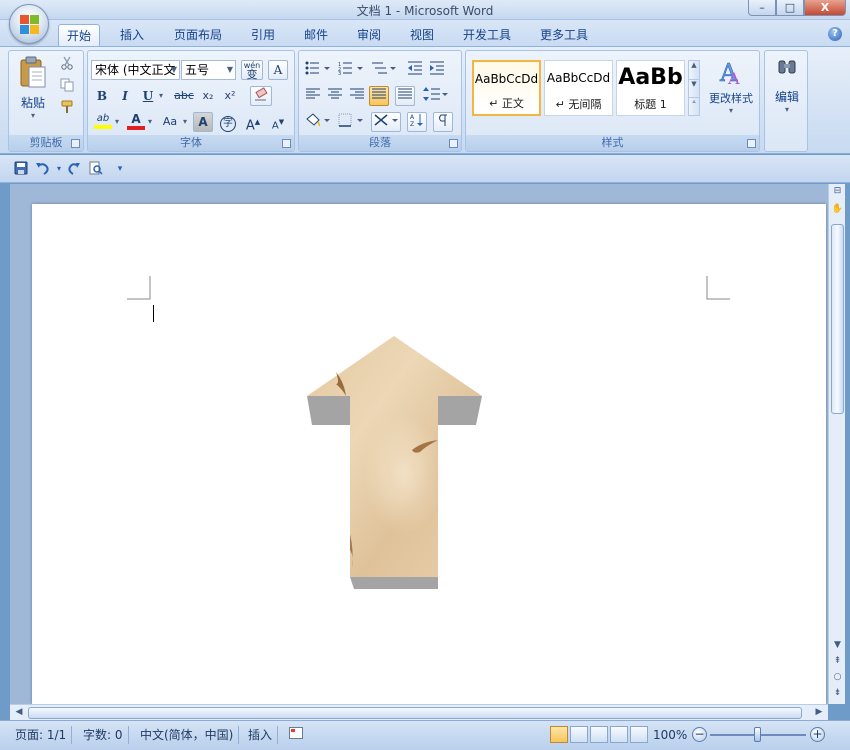 This screenshot has width=850, height=750. What do you see at coordinates (837, 645) in the screenshot?
I see `scroll-down-icon: ▼` at bounding box center [837, 645].